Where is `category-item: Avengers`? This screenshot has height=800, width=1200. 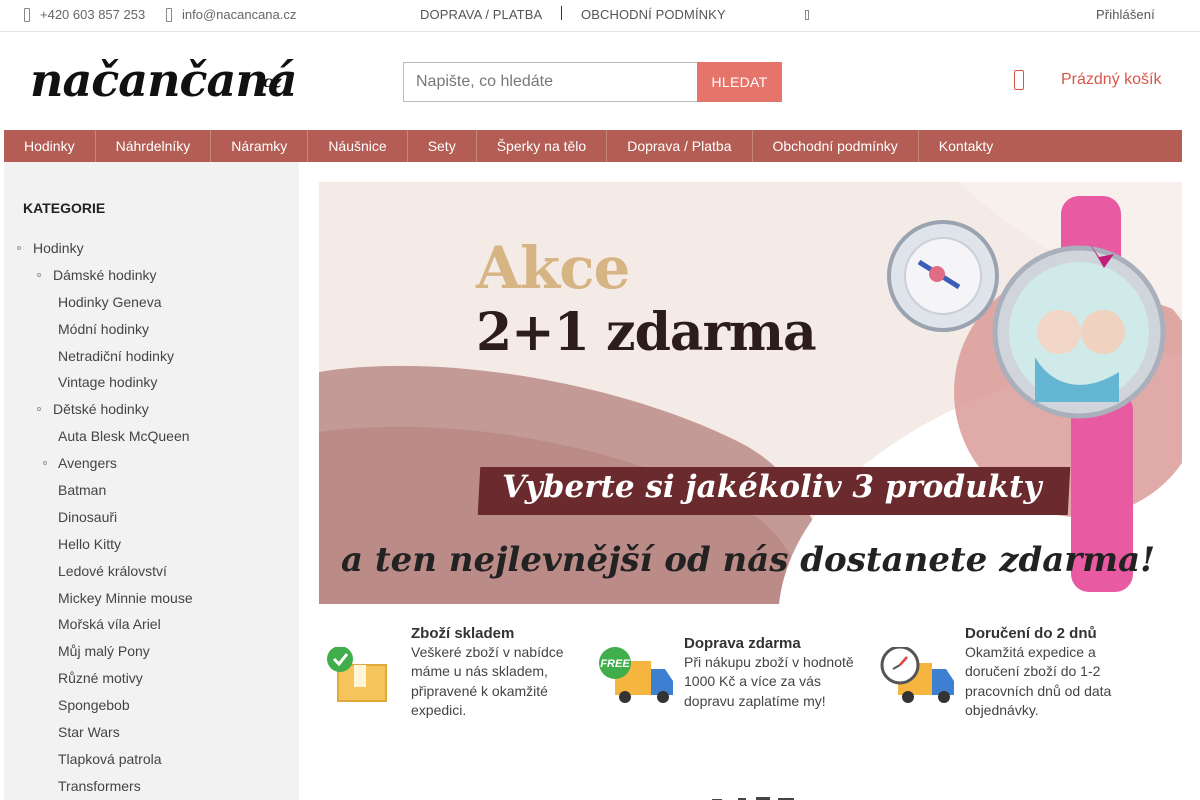
category-item: Avengers is located at coordinates (151, 463).